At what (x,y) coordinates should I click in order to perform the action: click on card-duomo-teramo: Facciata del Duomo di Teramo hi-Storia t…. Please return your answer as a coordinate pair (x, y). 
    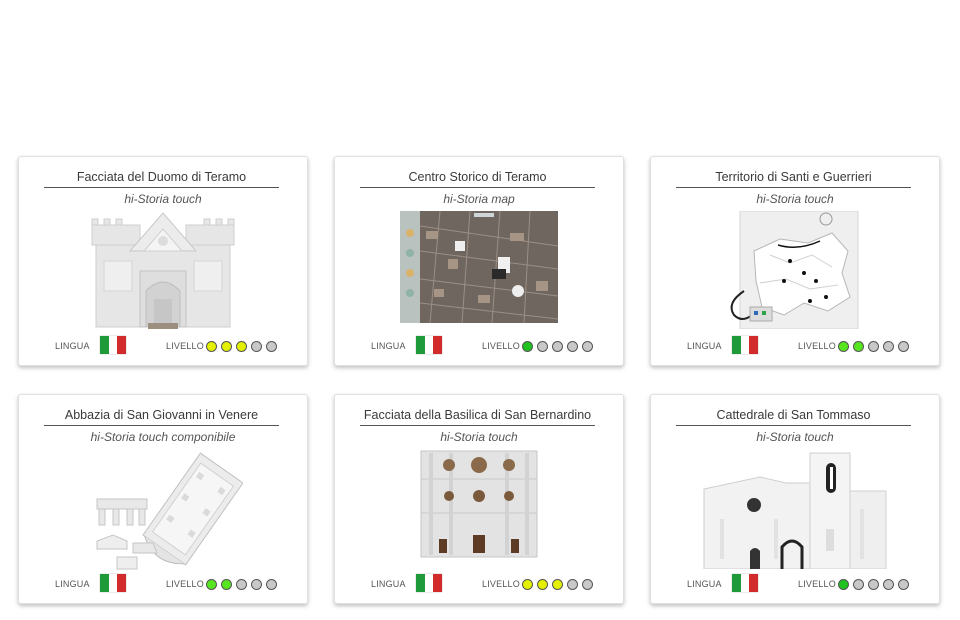
    Looking at the image, I should click on (163, 261).